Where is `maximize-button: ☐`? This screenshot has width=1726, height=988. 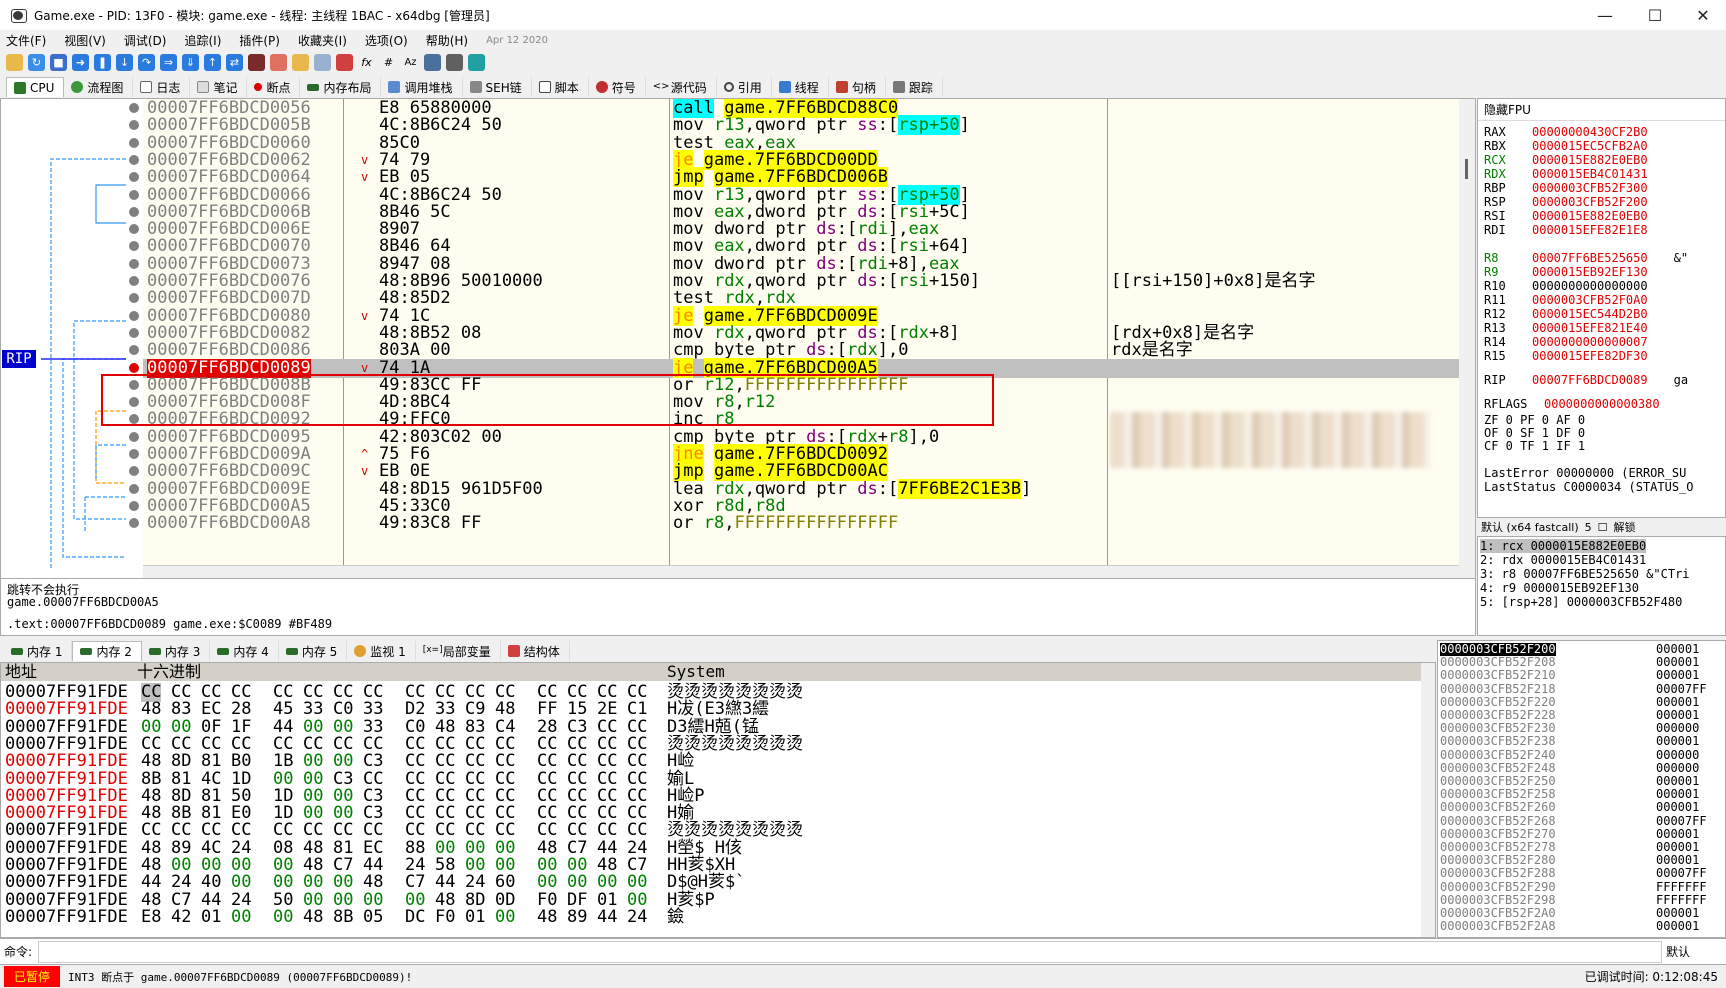
maximize-button: ☐ is located at coordinates (1655, 15).